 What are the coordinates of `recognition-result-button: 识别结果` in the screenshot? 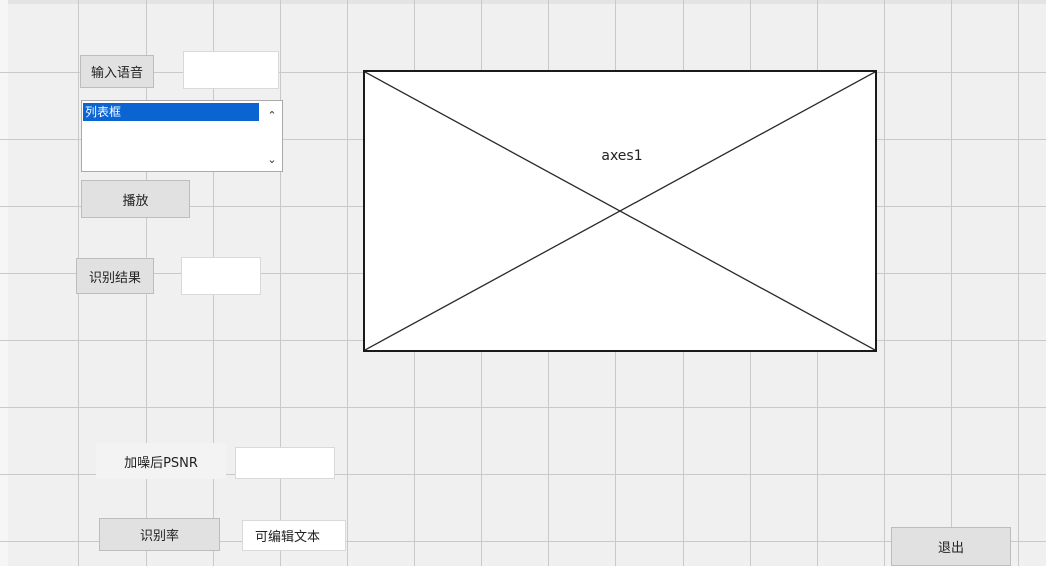 It's located at (115, 276).